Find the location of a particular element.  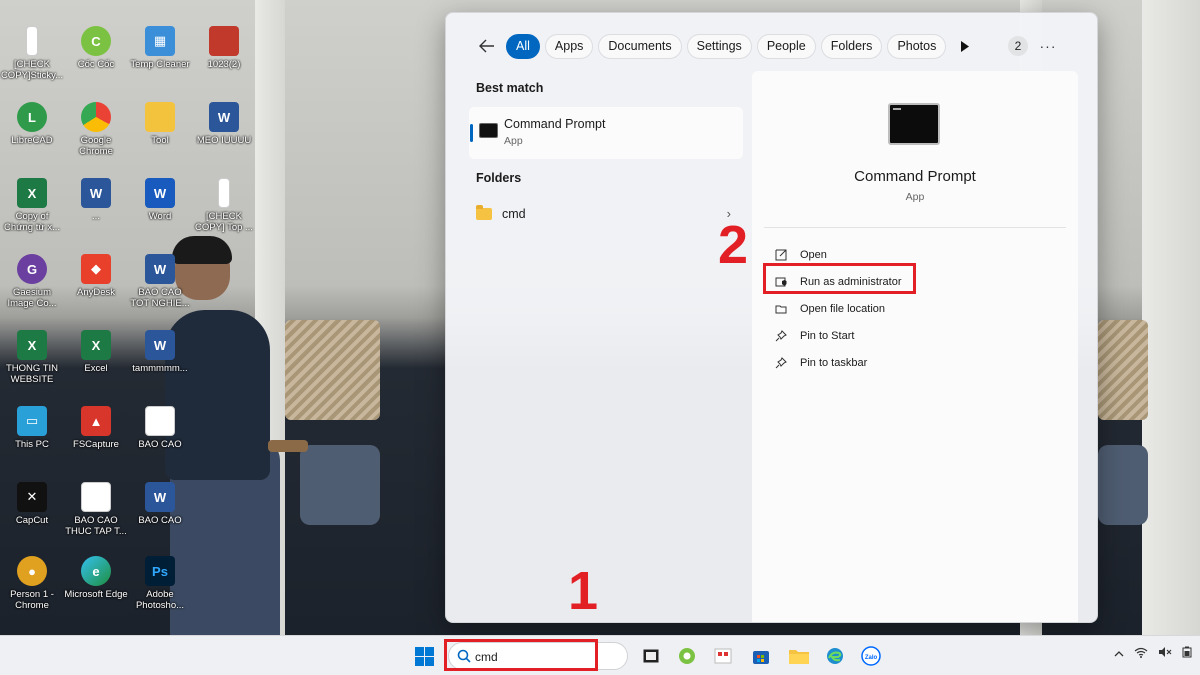

filter-folders: Folders is located at coordinates (851, 46).